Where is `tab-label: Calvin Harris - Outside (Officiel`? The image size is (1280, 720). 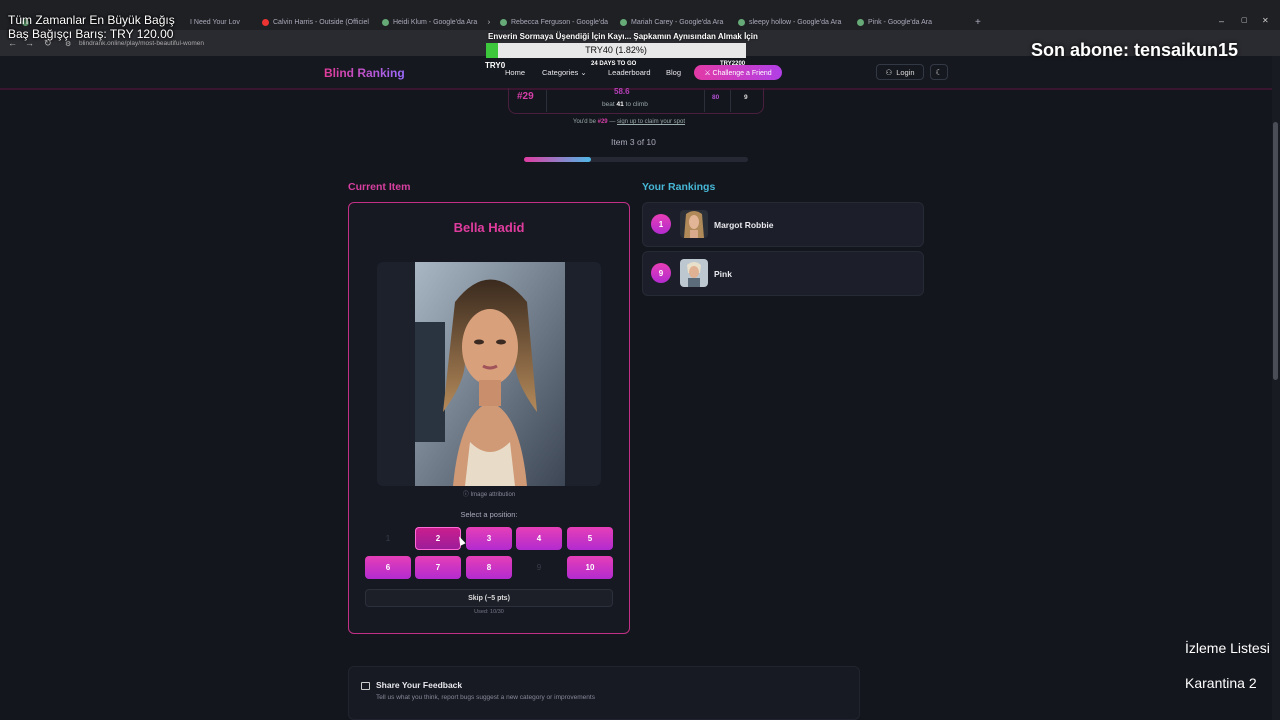
tab-label: Calvin Harris - Outside (Officiel is located at coordinates (321, 22).